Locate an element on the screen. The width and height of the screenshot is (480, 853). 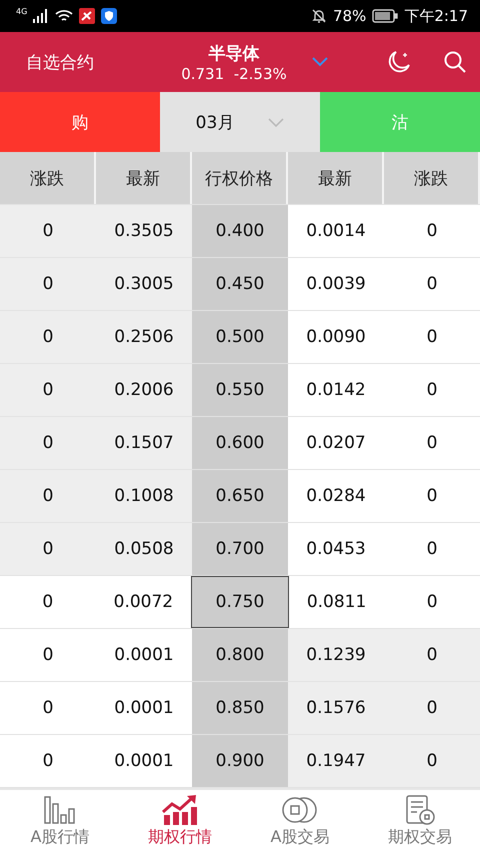
battery-percent: 78% is located at coordinates (349, 16).